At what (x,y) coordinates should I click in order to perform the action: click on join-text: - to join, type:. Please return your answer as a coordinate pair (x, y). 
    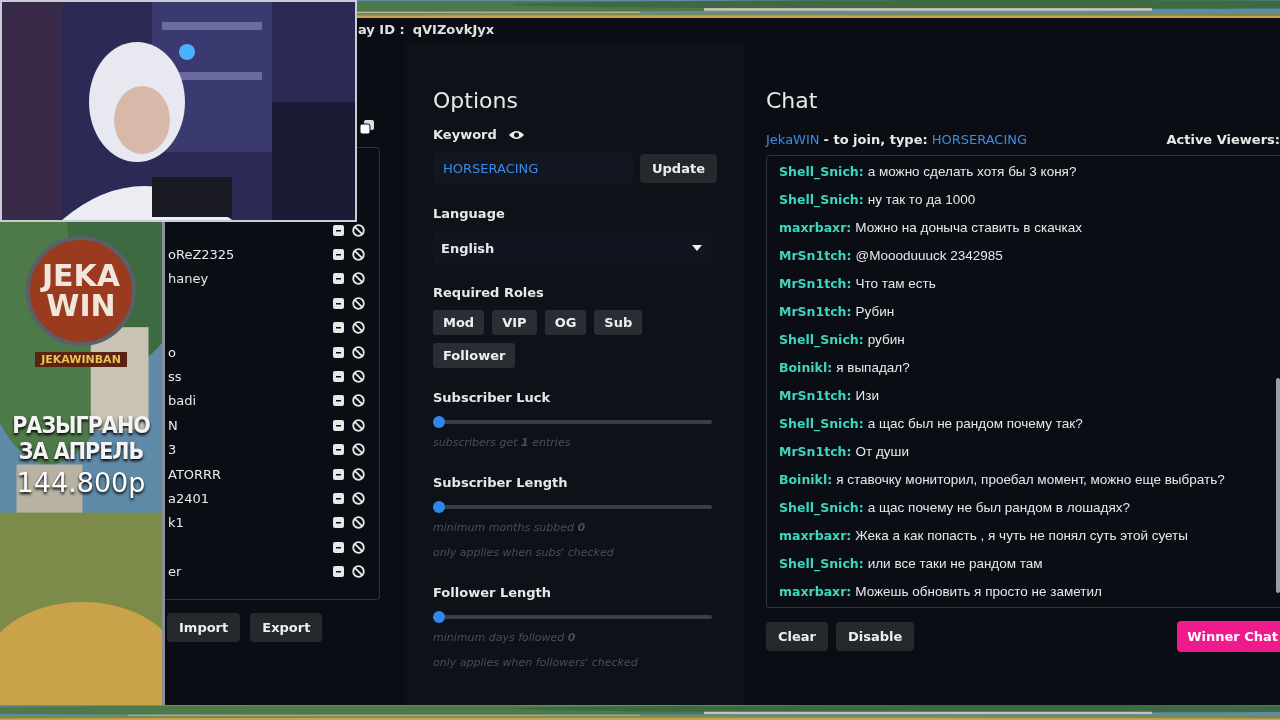
    Looking at the image, I should click on (875, 139).